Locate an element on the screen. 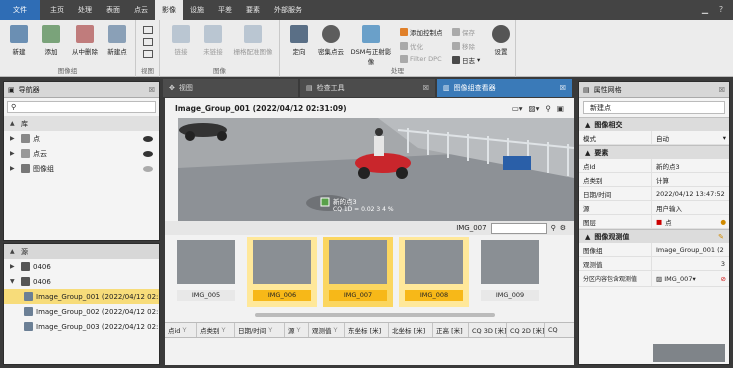 The height and width of the screenshot is (368, 733). filter-dpc-button: Filter DPC is located at coordinates (421, 59).